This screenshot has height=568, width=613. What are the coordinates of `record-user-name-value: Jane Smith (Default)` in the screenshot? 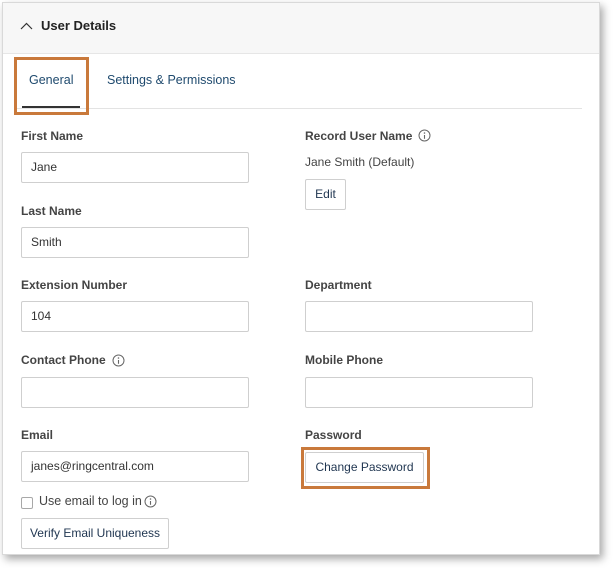 It's located at (360, 162).